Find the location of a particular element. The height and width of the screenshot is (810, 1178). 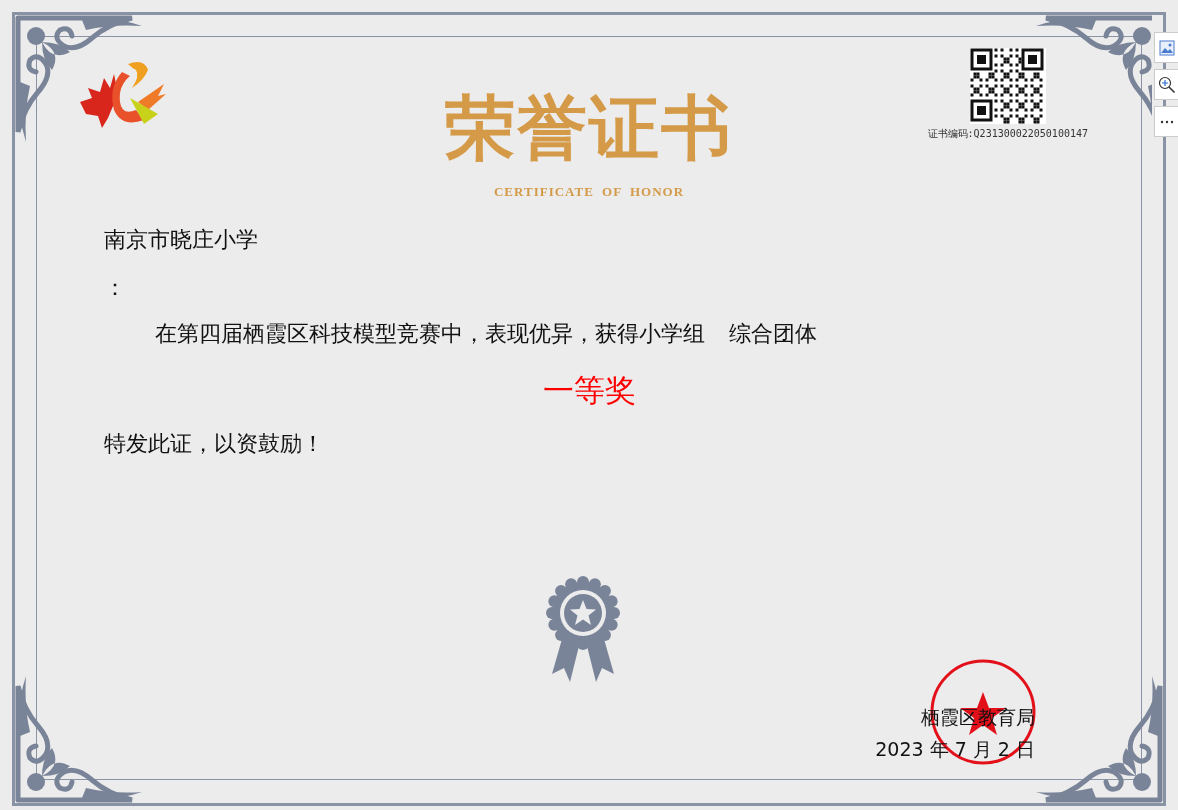

colon-text: ： is located at coordinates (115, 288).